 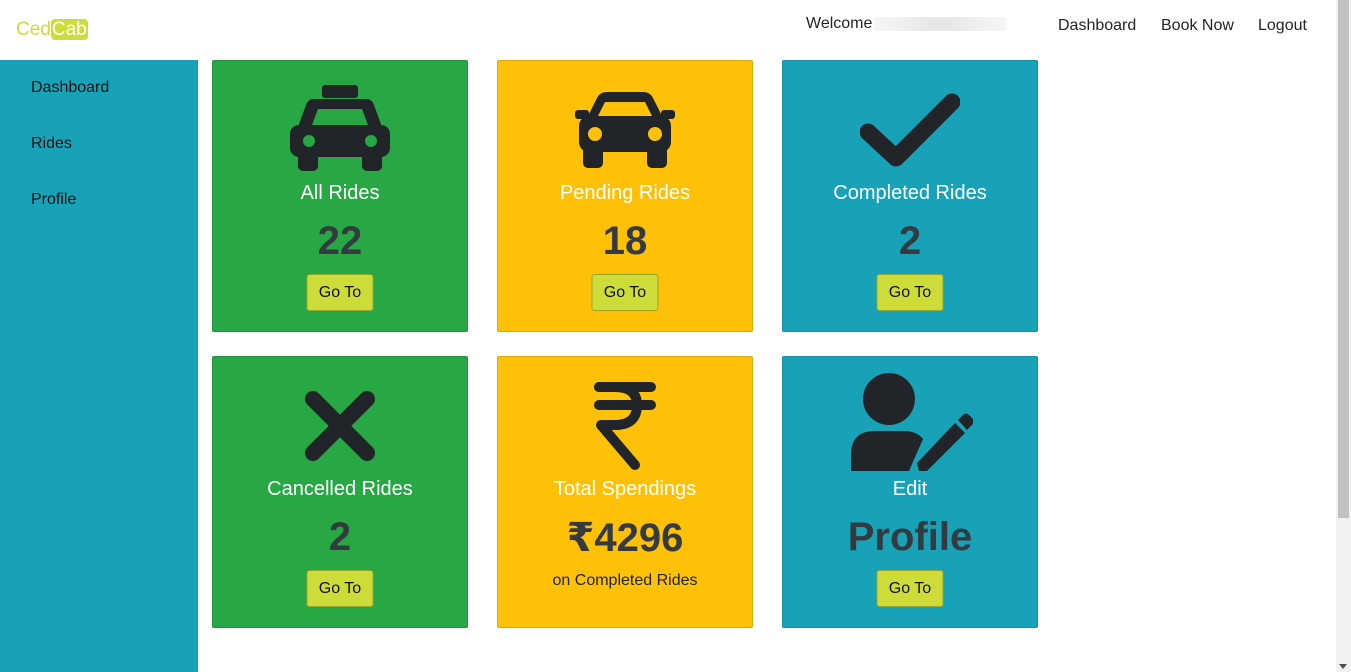 What do you see at coordinates (1343, 666) in the screenshot?
I see `scroll-down-arrow-icon` at bounding box center [1343, 666].